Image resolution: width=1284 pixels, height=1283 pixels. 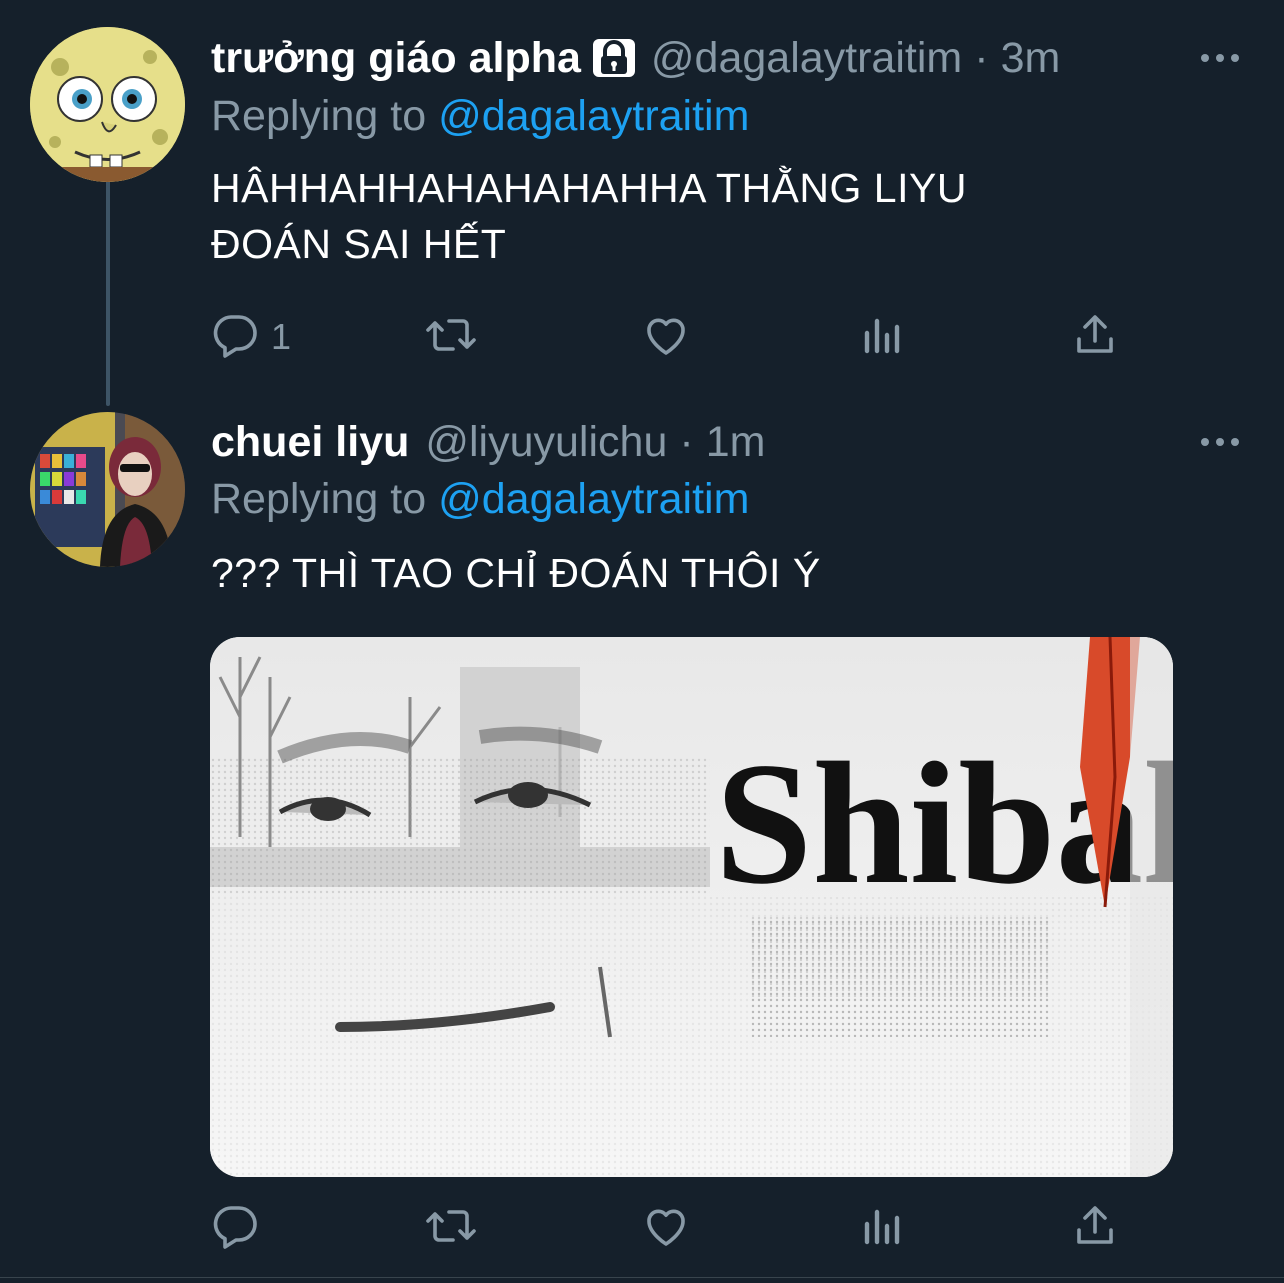 I want to click on divider, so click(x=642, y=1277).